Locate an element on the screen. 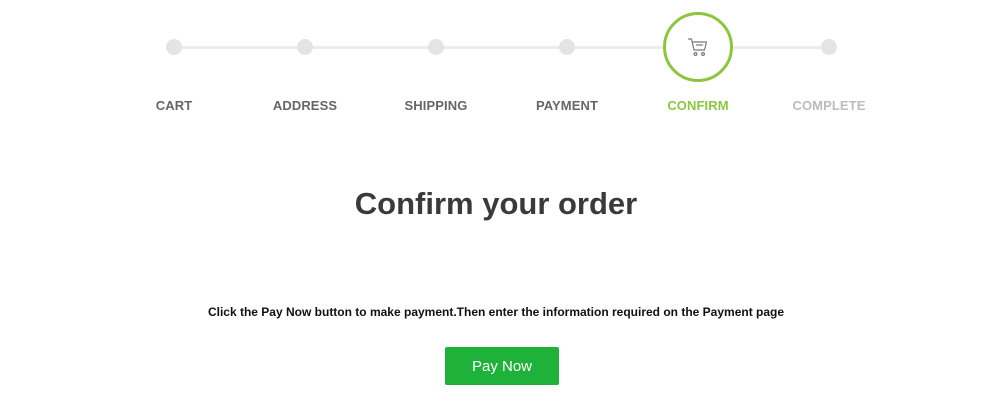 The height and width of the screenshot is (407, 992). step-payment: PAYMENT is located at coordinates (567, 60).